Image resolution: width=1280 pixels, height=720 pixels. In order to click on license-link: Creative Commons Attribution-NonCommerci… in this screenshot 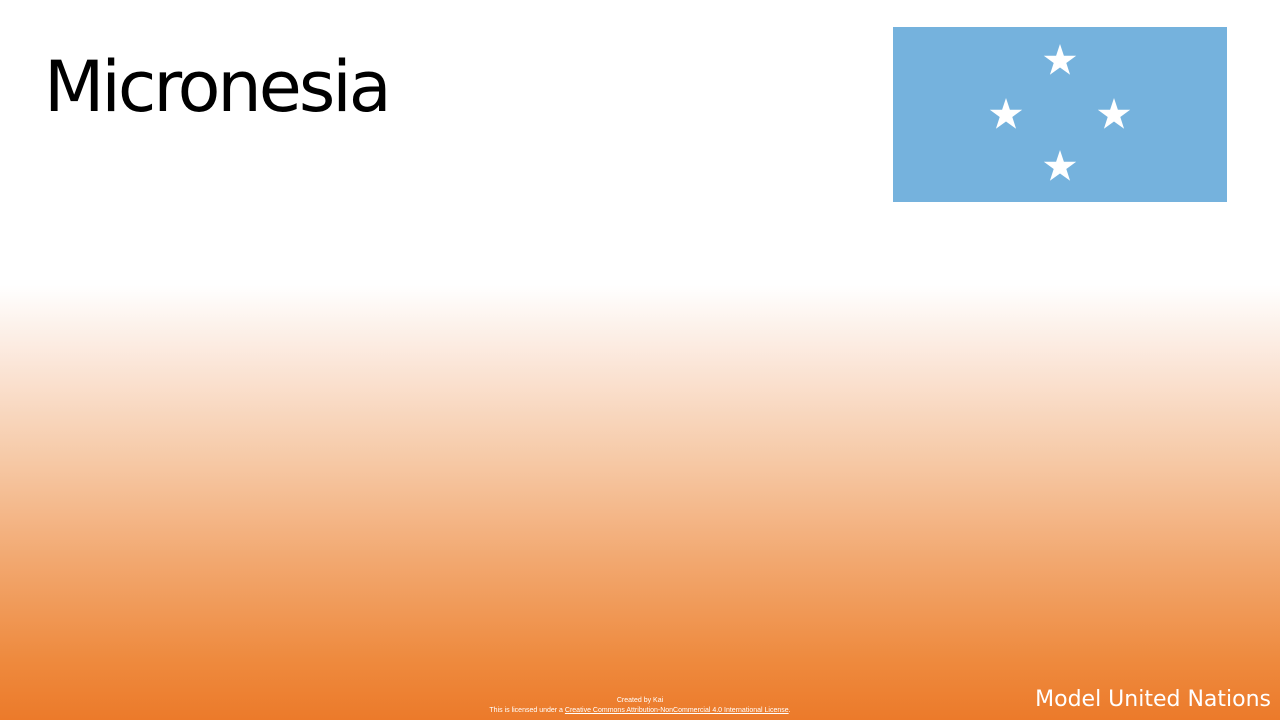, I will do `click(677, 710)`.